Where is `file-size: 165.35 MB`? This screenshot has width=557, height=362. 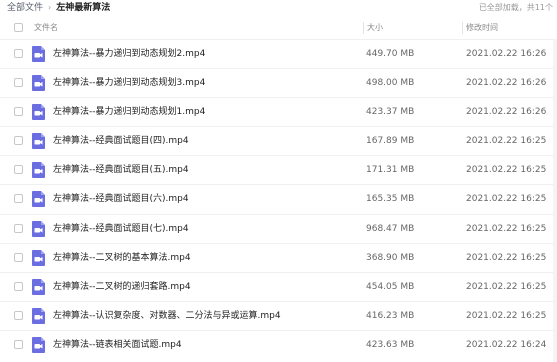
file-size: 165.35 MB is located at coordinates (390, 199).